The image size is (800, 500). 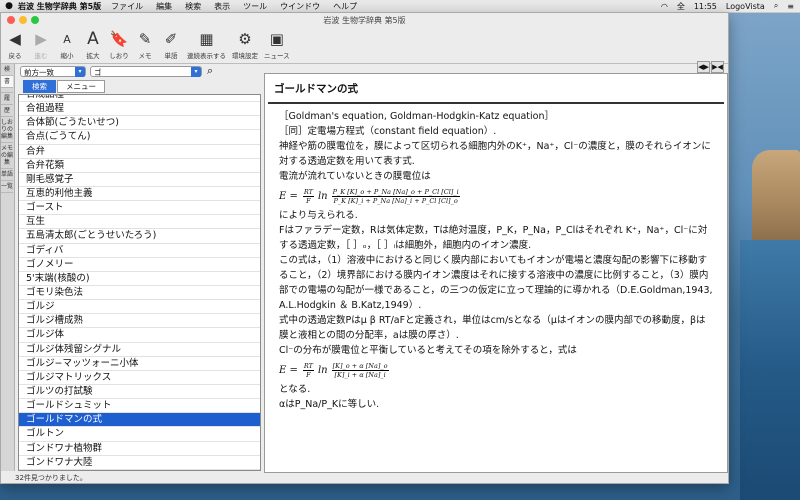 I want to click on menu-app-name: 岩波 生物学辞典 第5版, so click(x=59, y=6).